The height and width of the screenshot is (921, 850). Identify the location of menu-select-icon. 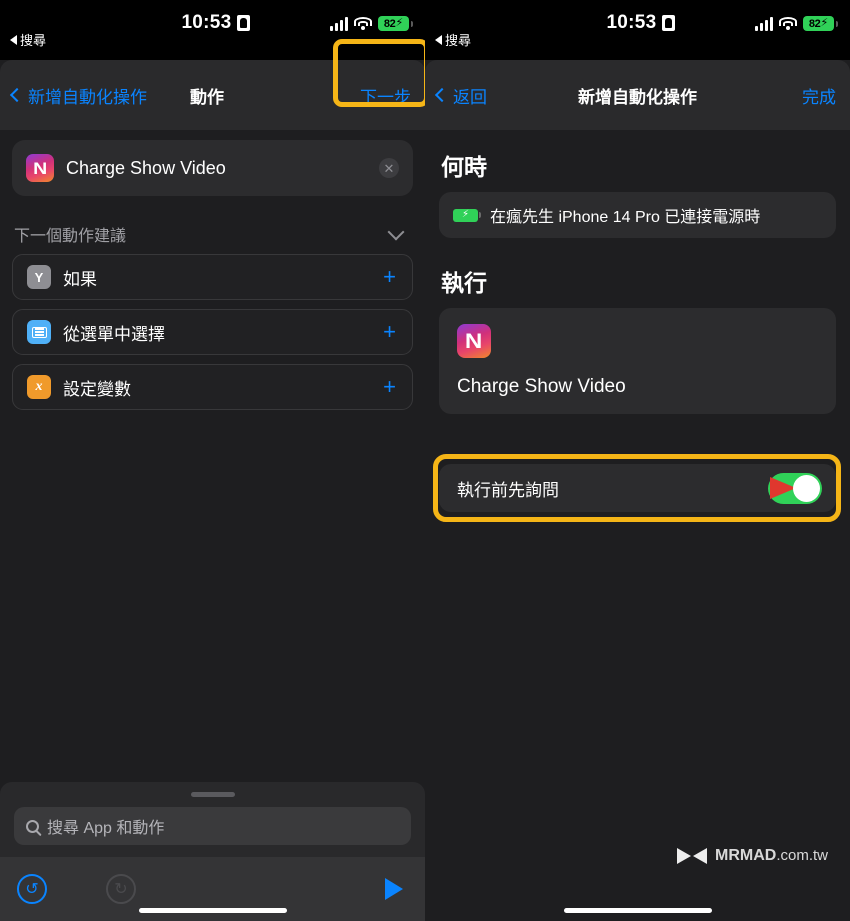
(39, 332).